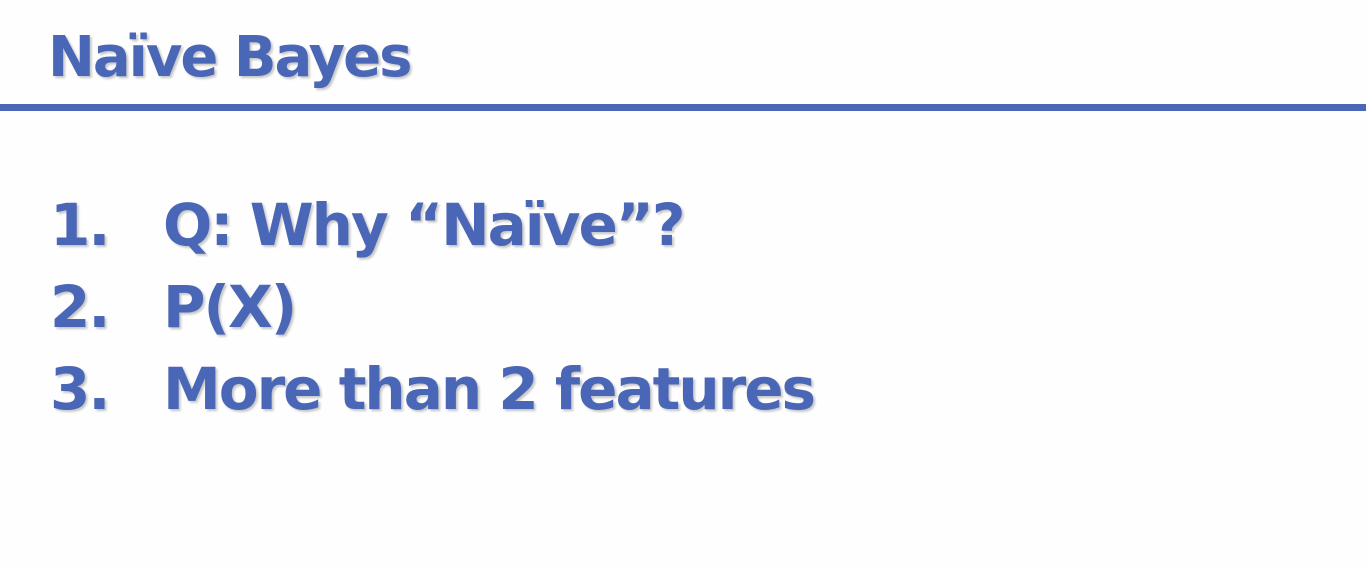 The height and width of the screenshot is (570, 1366). Describe the element at coordinates (80, 389) in the screenshot. I see `item-number: 3.` at that location.